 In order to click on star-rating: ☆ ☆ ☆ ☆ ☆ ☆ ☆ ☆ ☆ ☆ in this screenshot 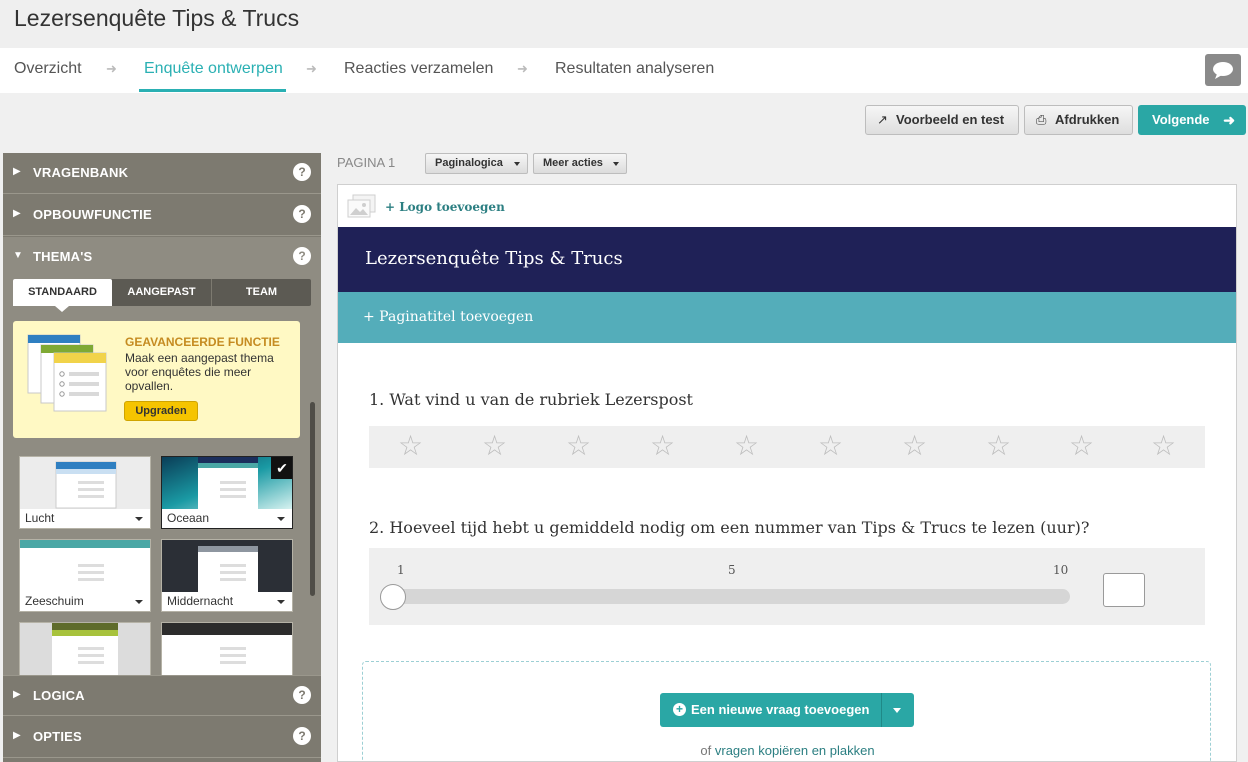, I will do `click(787, 447)`.